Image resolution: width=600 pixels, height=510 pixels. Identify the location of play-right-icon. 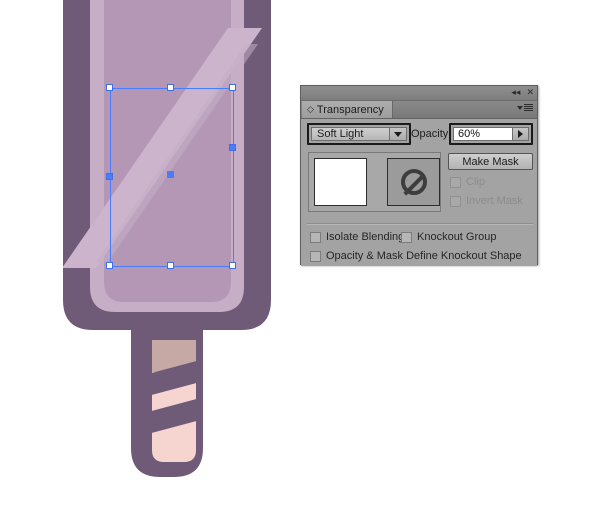
(520, 134).